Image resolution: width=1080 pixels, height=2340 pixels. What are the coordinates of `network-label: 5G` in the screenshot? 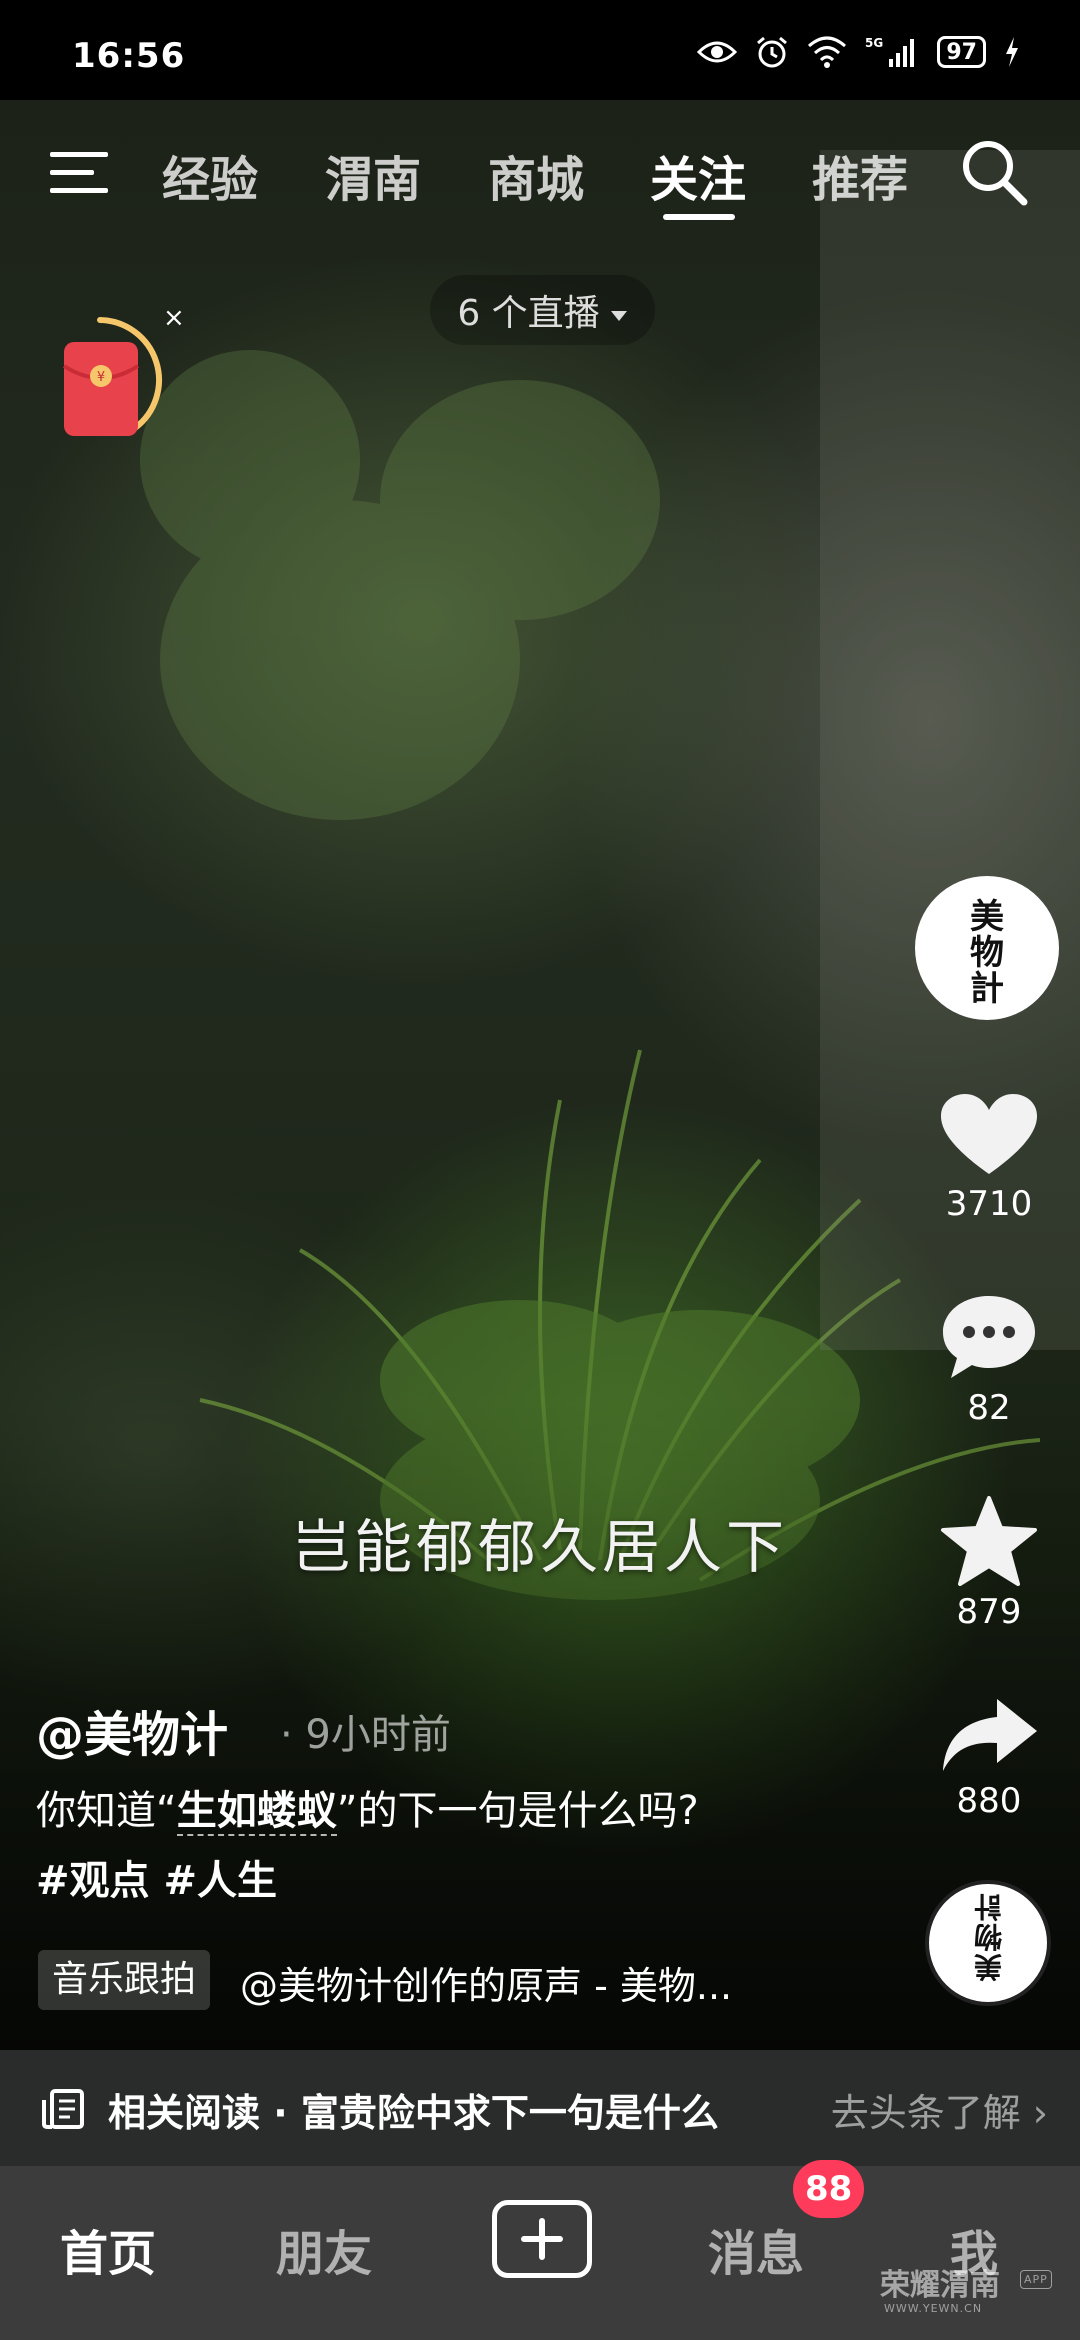 It's located at (874, 43).